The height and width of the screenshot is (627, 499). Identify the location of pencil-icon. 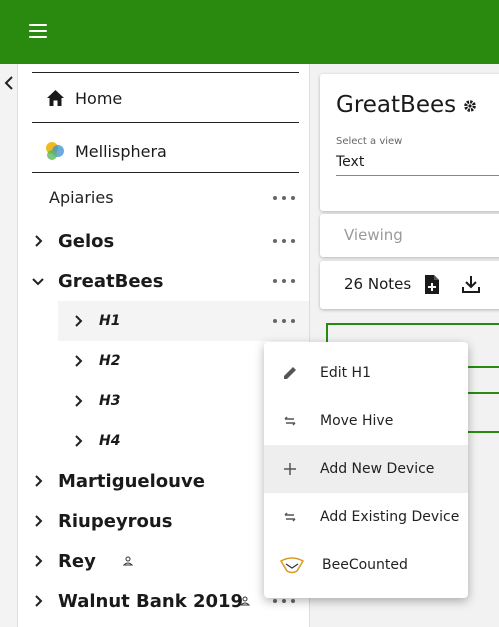
(290, 373).